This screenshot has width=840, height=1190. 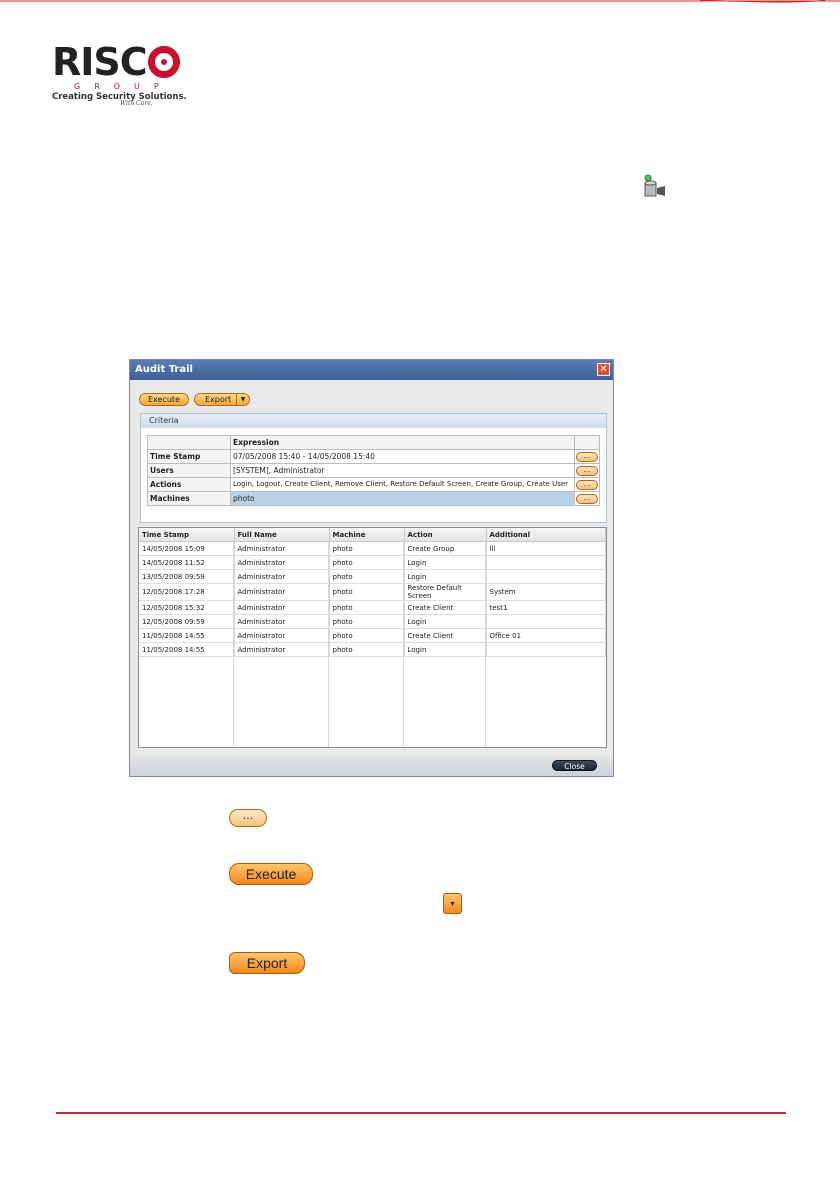 What do you see at coordinates (218, 399) in the screenshot?
I see `export-button-label: Export` at bounding box center [218, 399].